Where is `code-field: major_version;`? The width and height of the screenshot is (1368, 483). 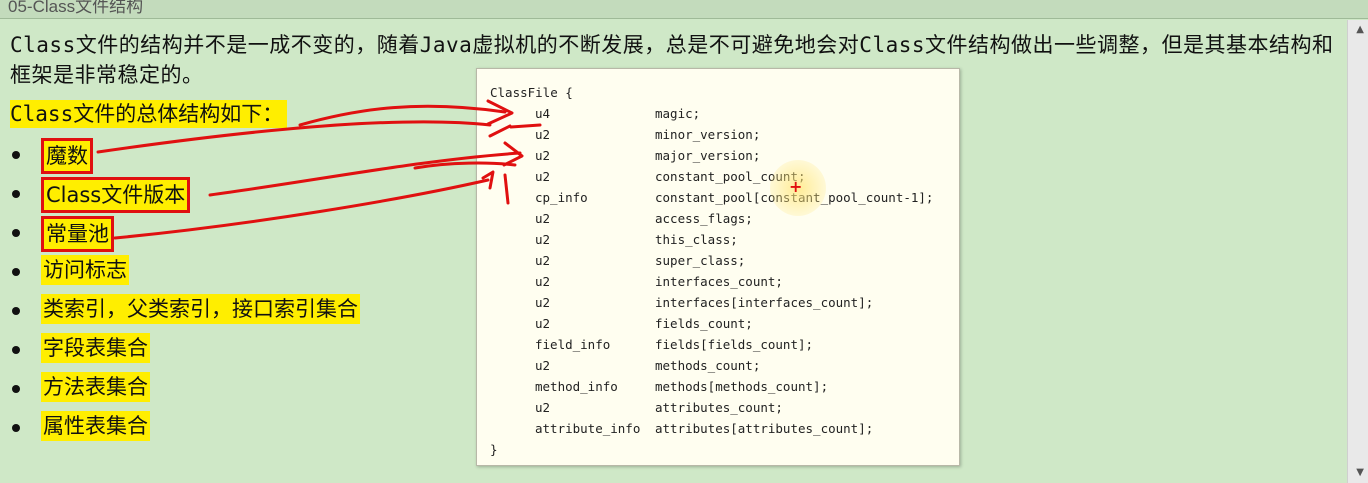 code-field: major_version; is located at coordinates (708, 155).